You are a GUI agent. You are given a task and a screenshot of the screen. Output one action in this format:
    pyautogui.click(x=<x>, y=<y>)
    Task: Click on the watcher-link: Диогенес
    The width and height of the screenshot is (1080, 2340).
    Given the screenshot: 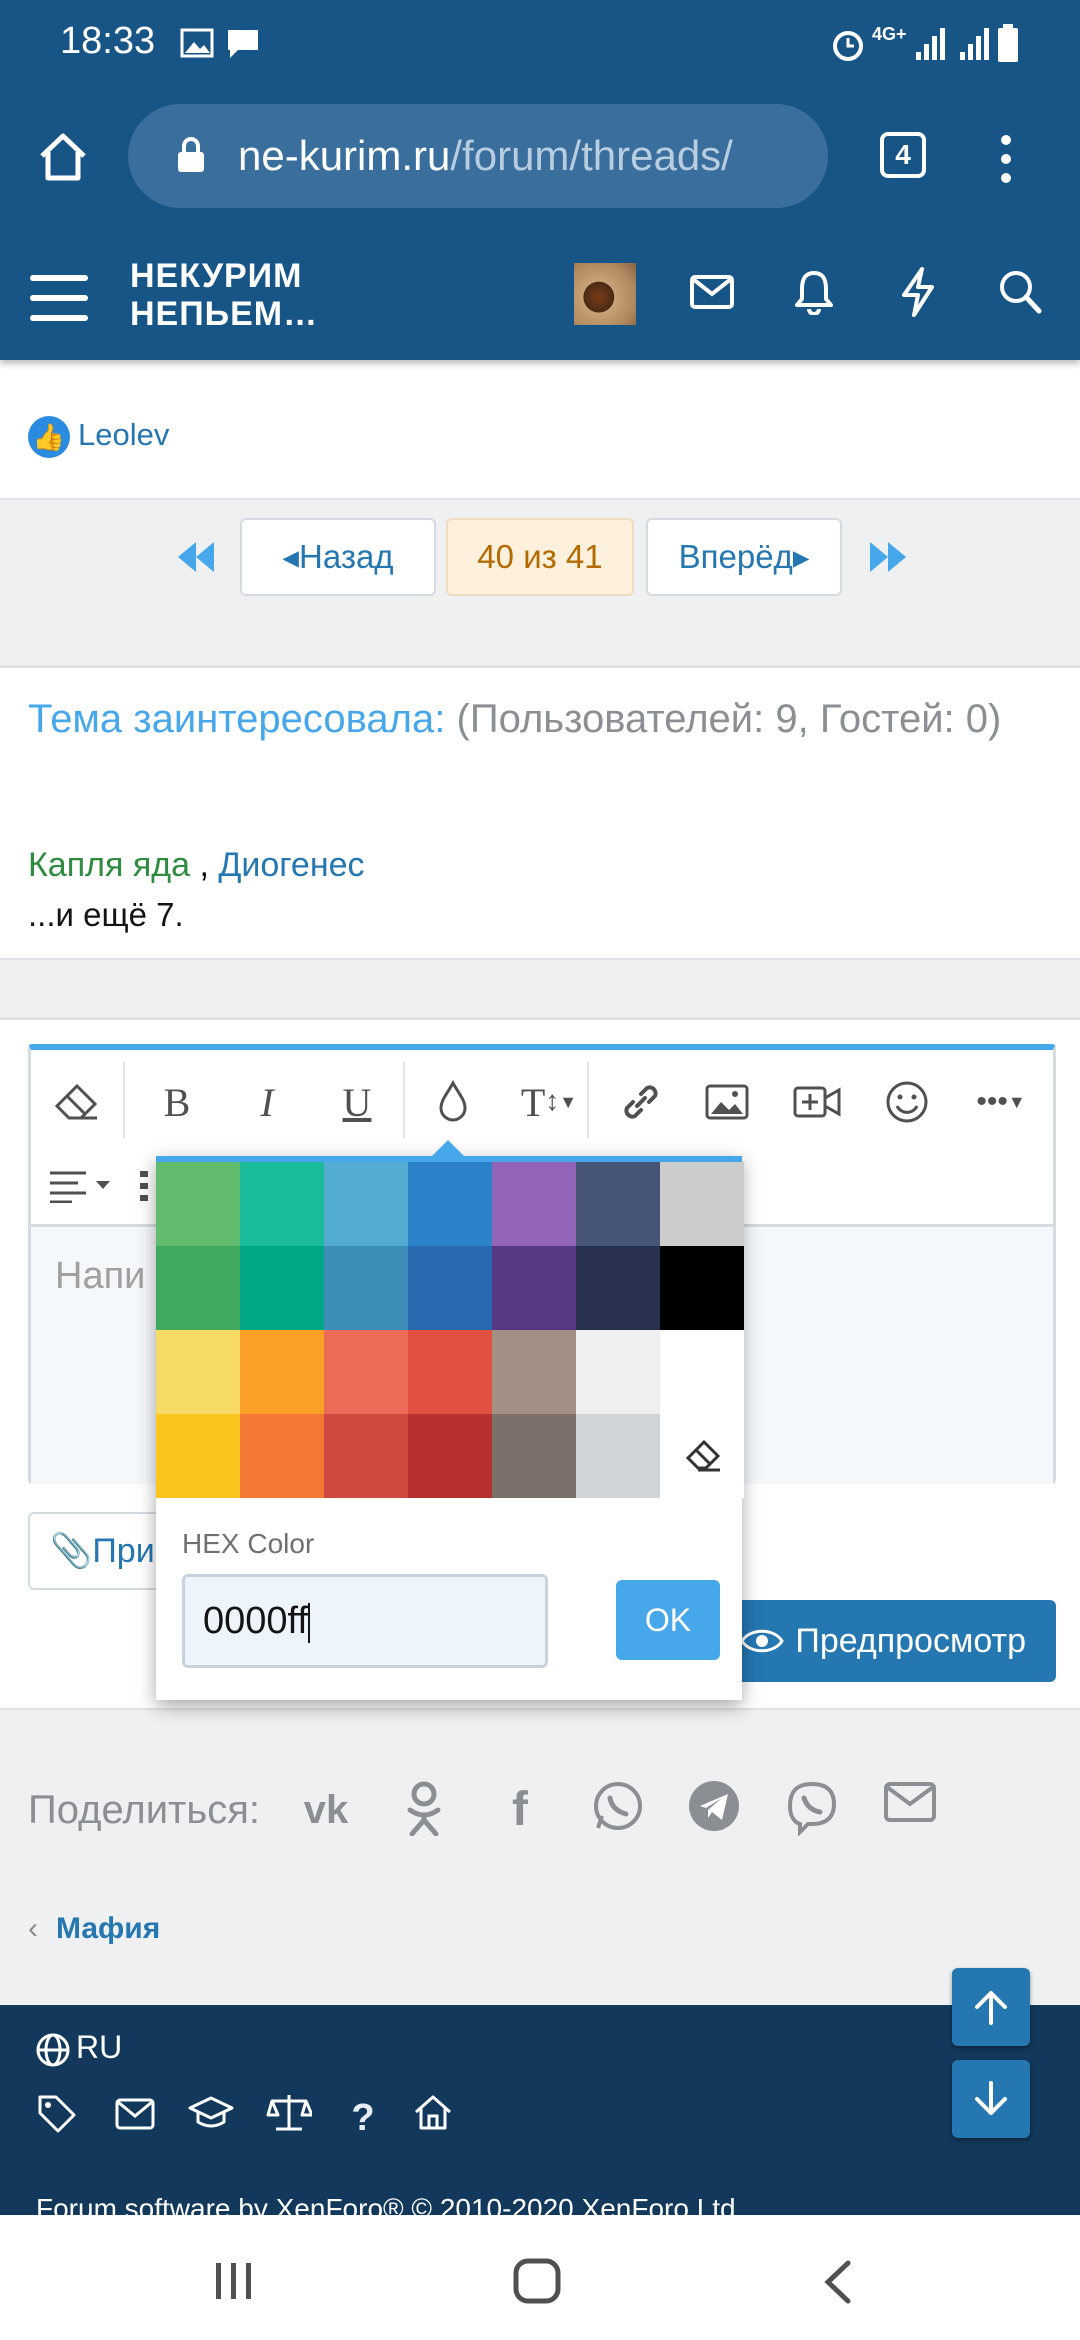 What is the action you would take?
    pyautogui.click(x=291, y=865)
    